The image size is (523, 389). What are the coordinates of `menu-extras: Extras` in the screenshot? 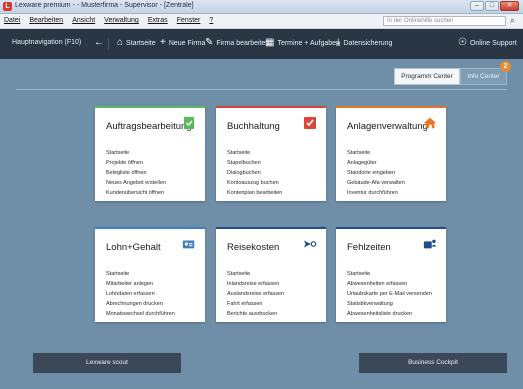 It's located at (158, 20).